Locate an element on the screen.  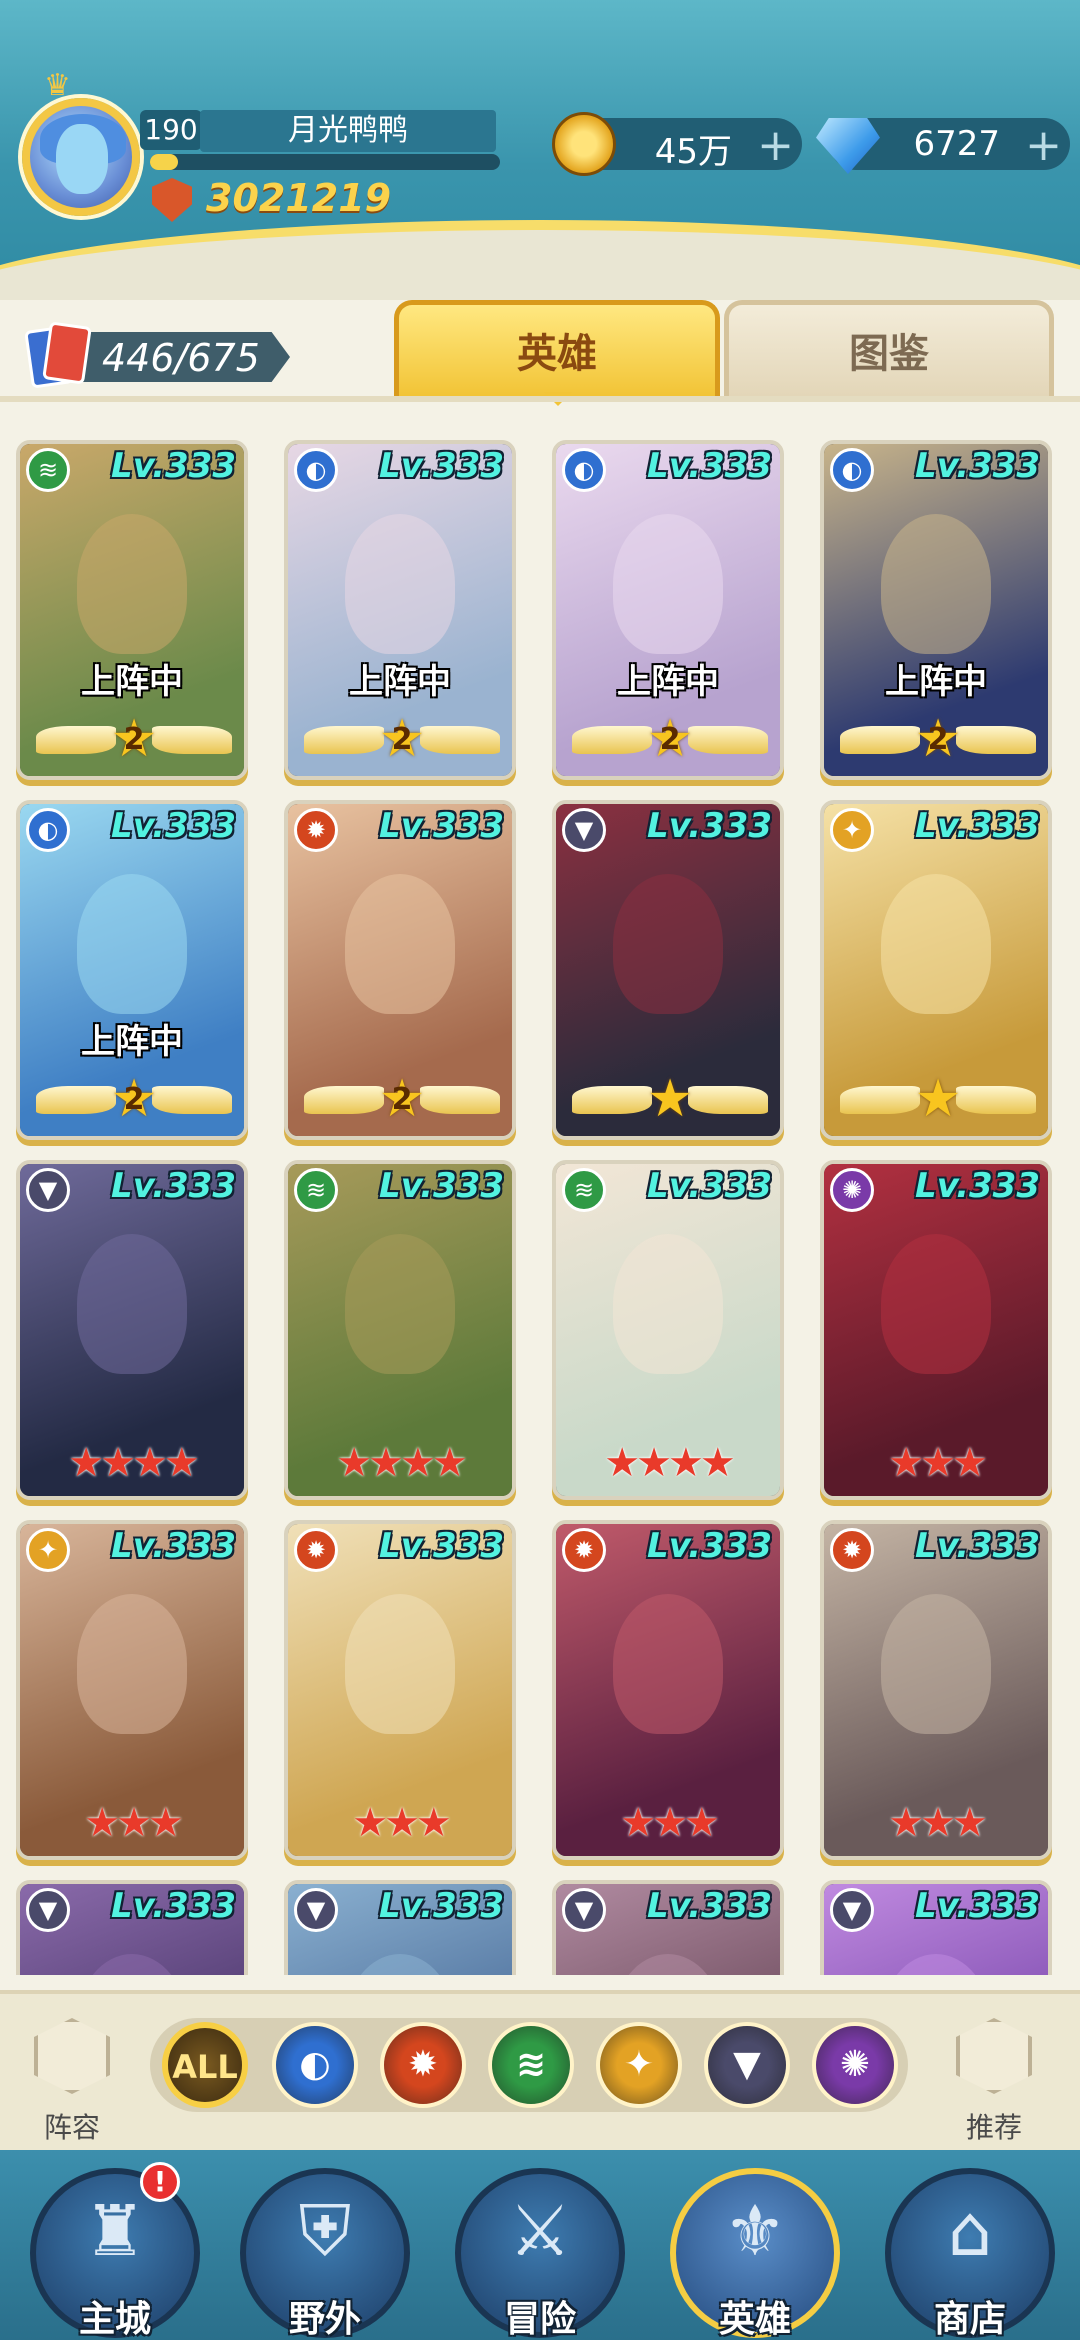
hero-card: ✺ Lv.333 ★★★ is located at coordinates (936, 1330).